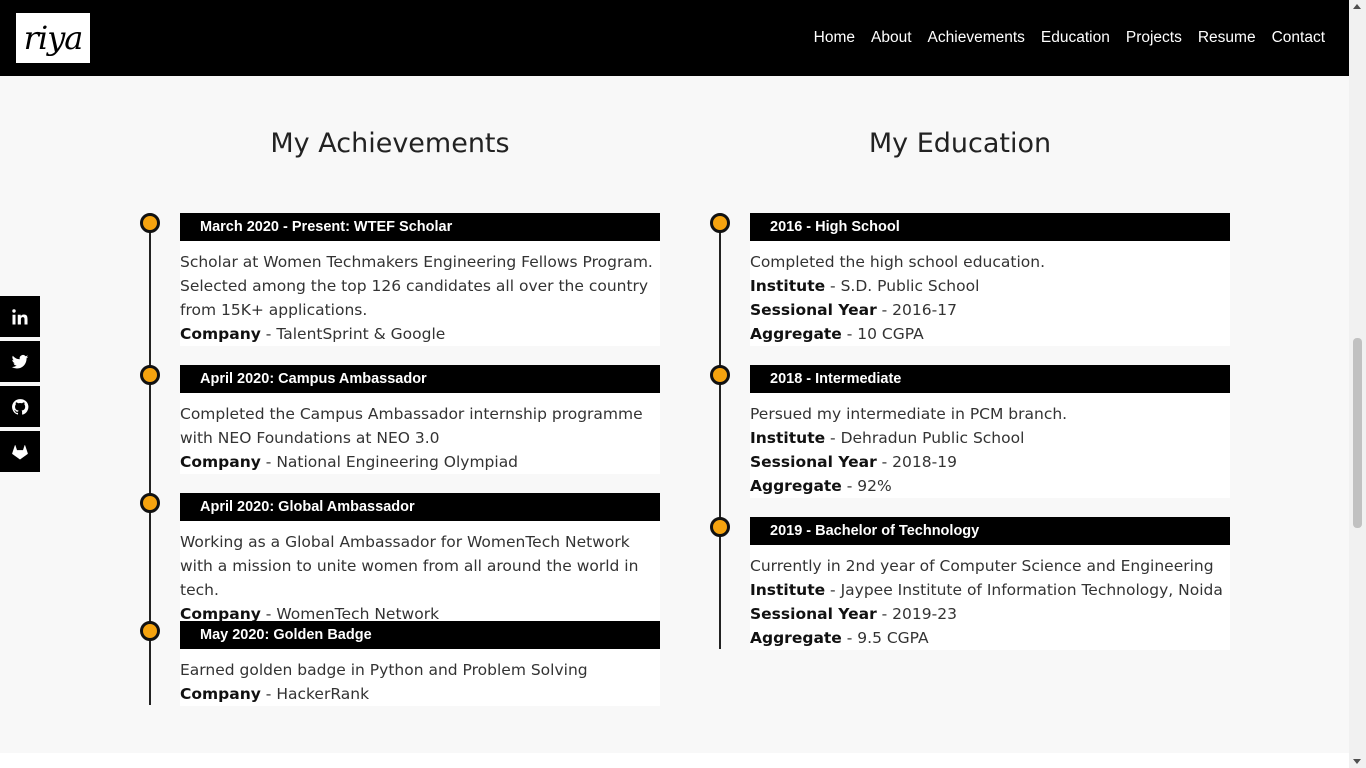  I want to click on company-value: - TalentSprint & Google, so click(353, 334).